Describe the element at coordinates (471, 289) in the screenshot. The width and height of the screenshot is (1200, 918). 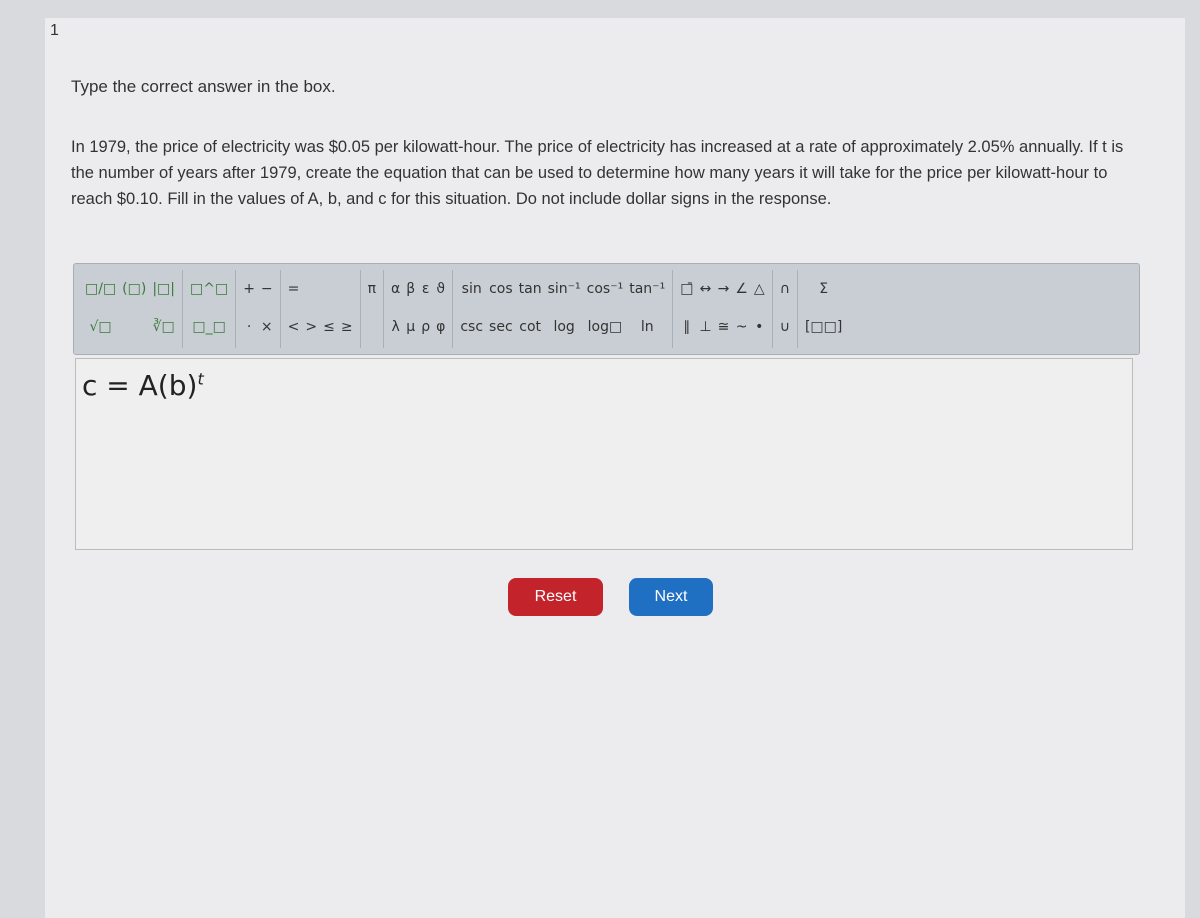
I see `symbol-button: sin` at that location.